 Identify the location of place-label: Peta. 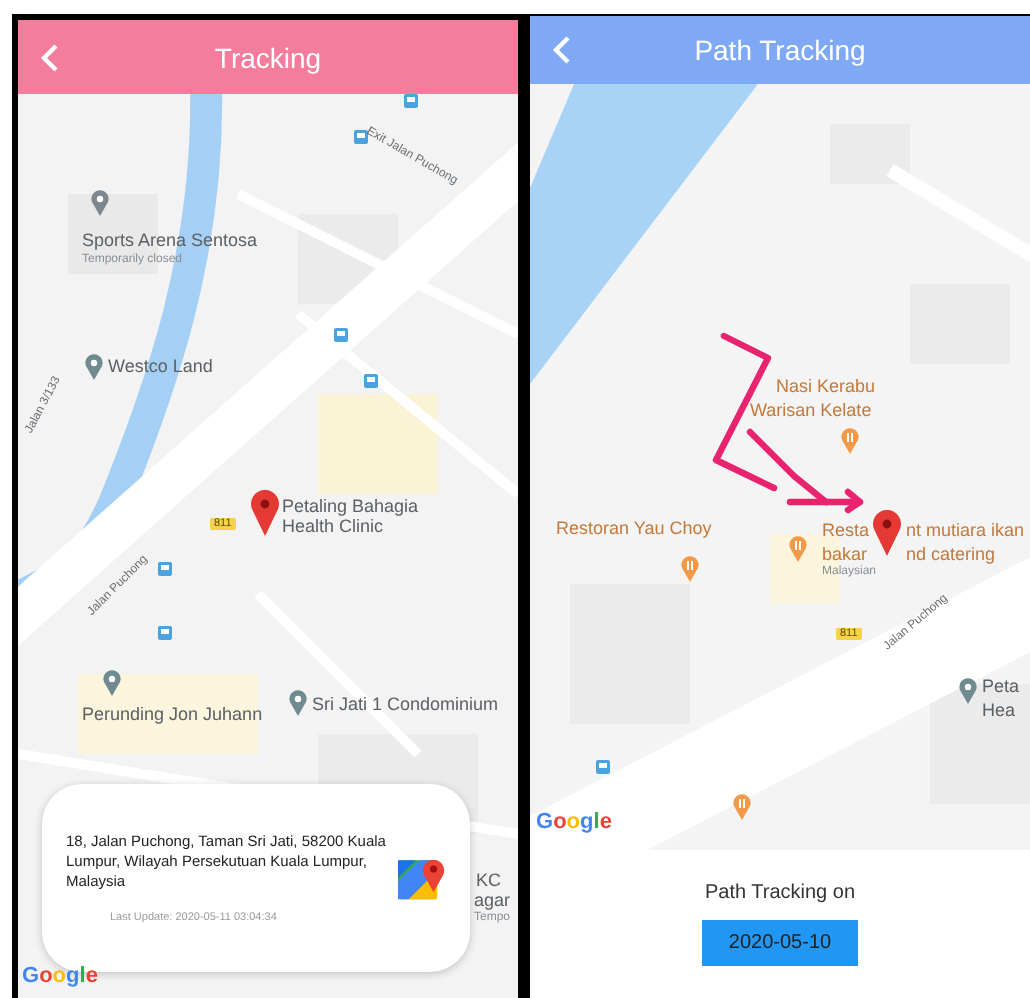
(1001, 686).